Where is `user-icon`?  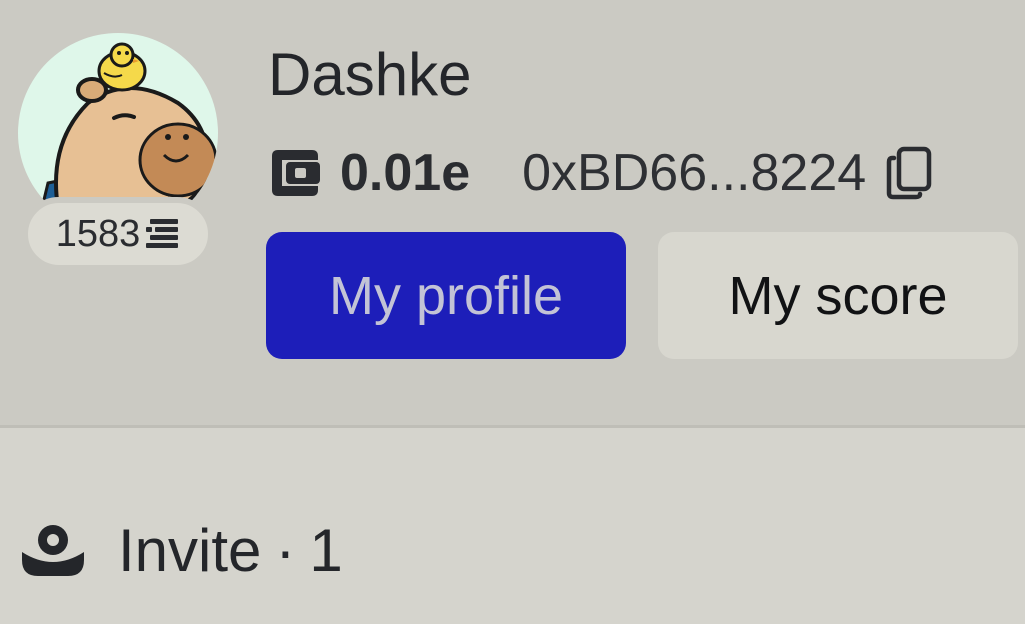
user-icon is located at coordinates (53, 550).